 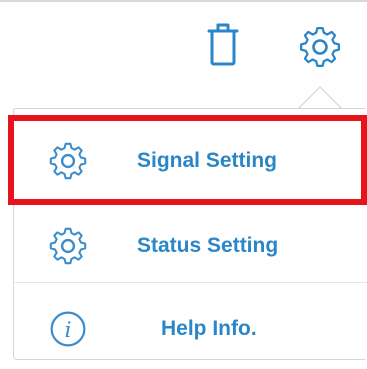 What do you see at coordinates (208, 245) in the screenshot?
I see `menu-item-label: Status Setting` at bounding box center [208, 245].